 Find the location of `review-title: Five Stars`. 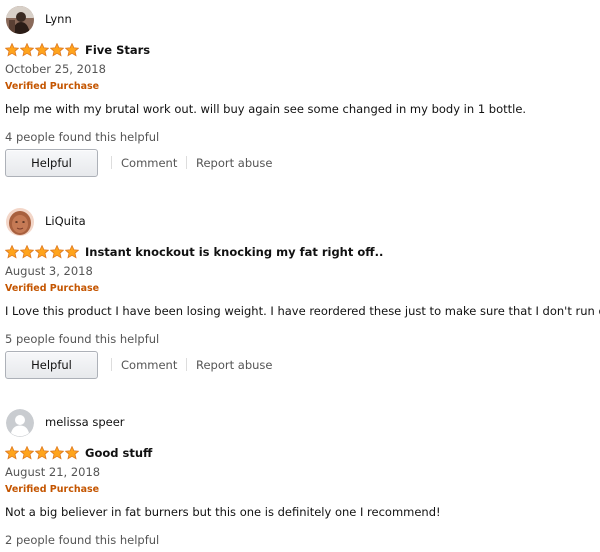

review-title: Five Stars is located at coordinates (117, 50).